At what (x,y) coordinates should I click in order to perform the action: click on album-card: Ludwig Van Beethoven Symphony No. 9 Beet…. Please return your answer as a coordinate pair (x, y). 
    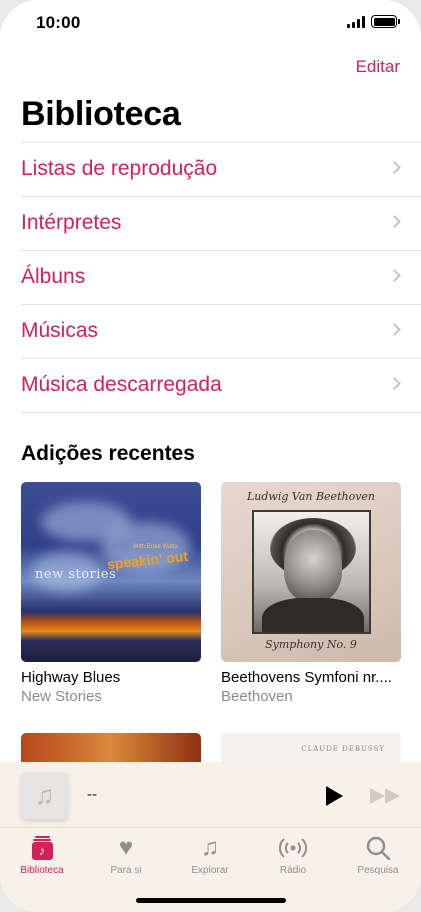
    Looking at the image, I should click on (311, 593).